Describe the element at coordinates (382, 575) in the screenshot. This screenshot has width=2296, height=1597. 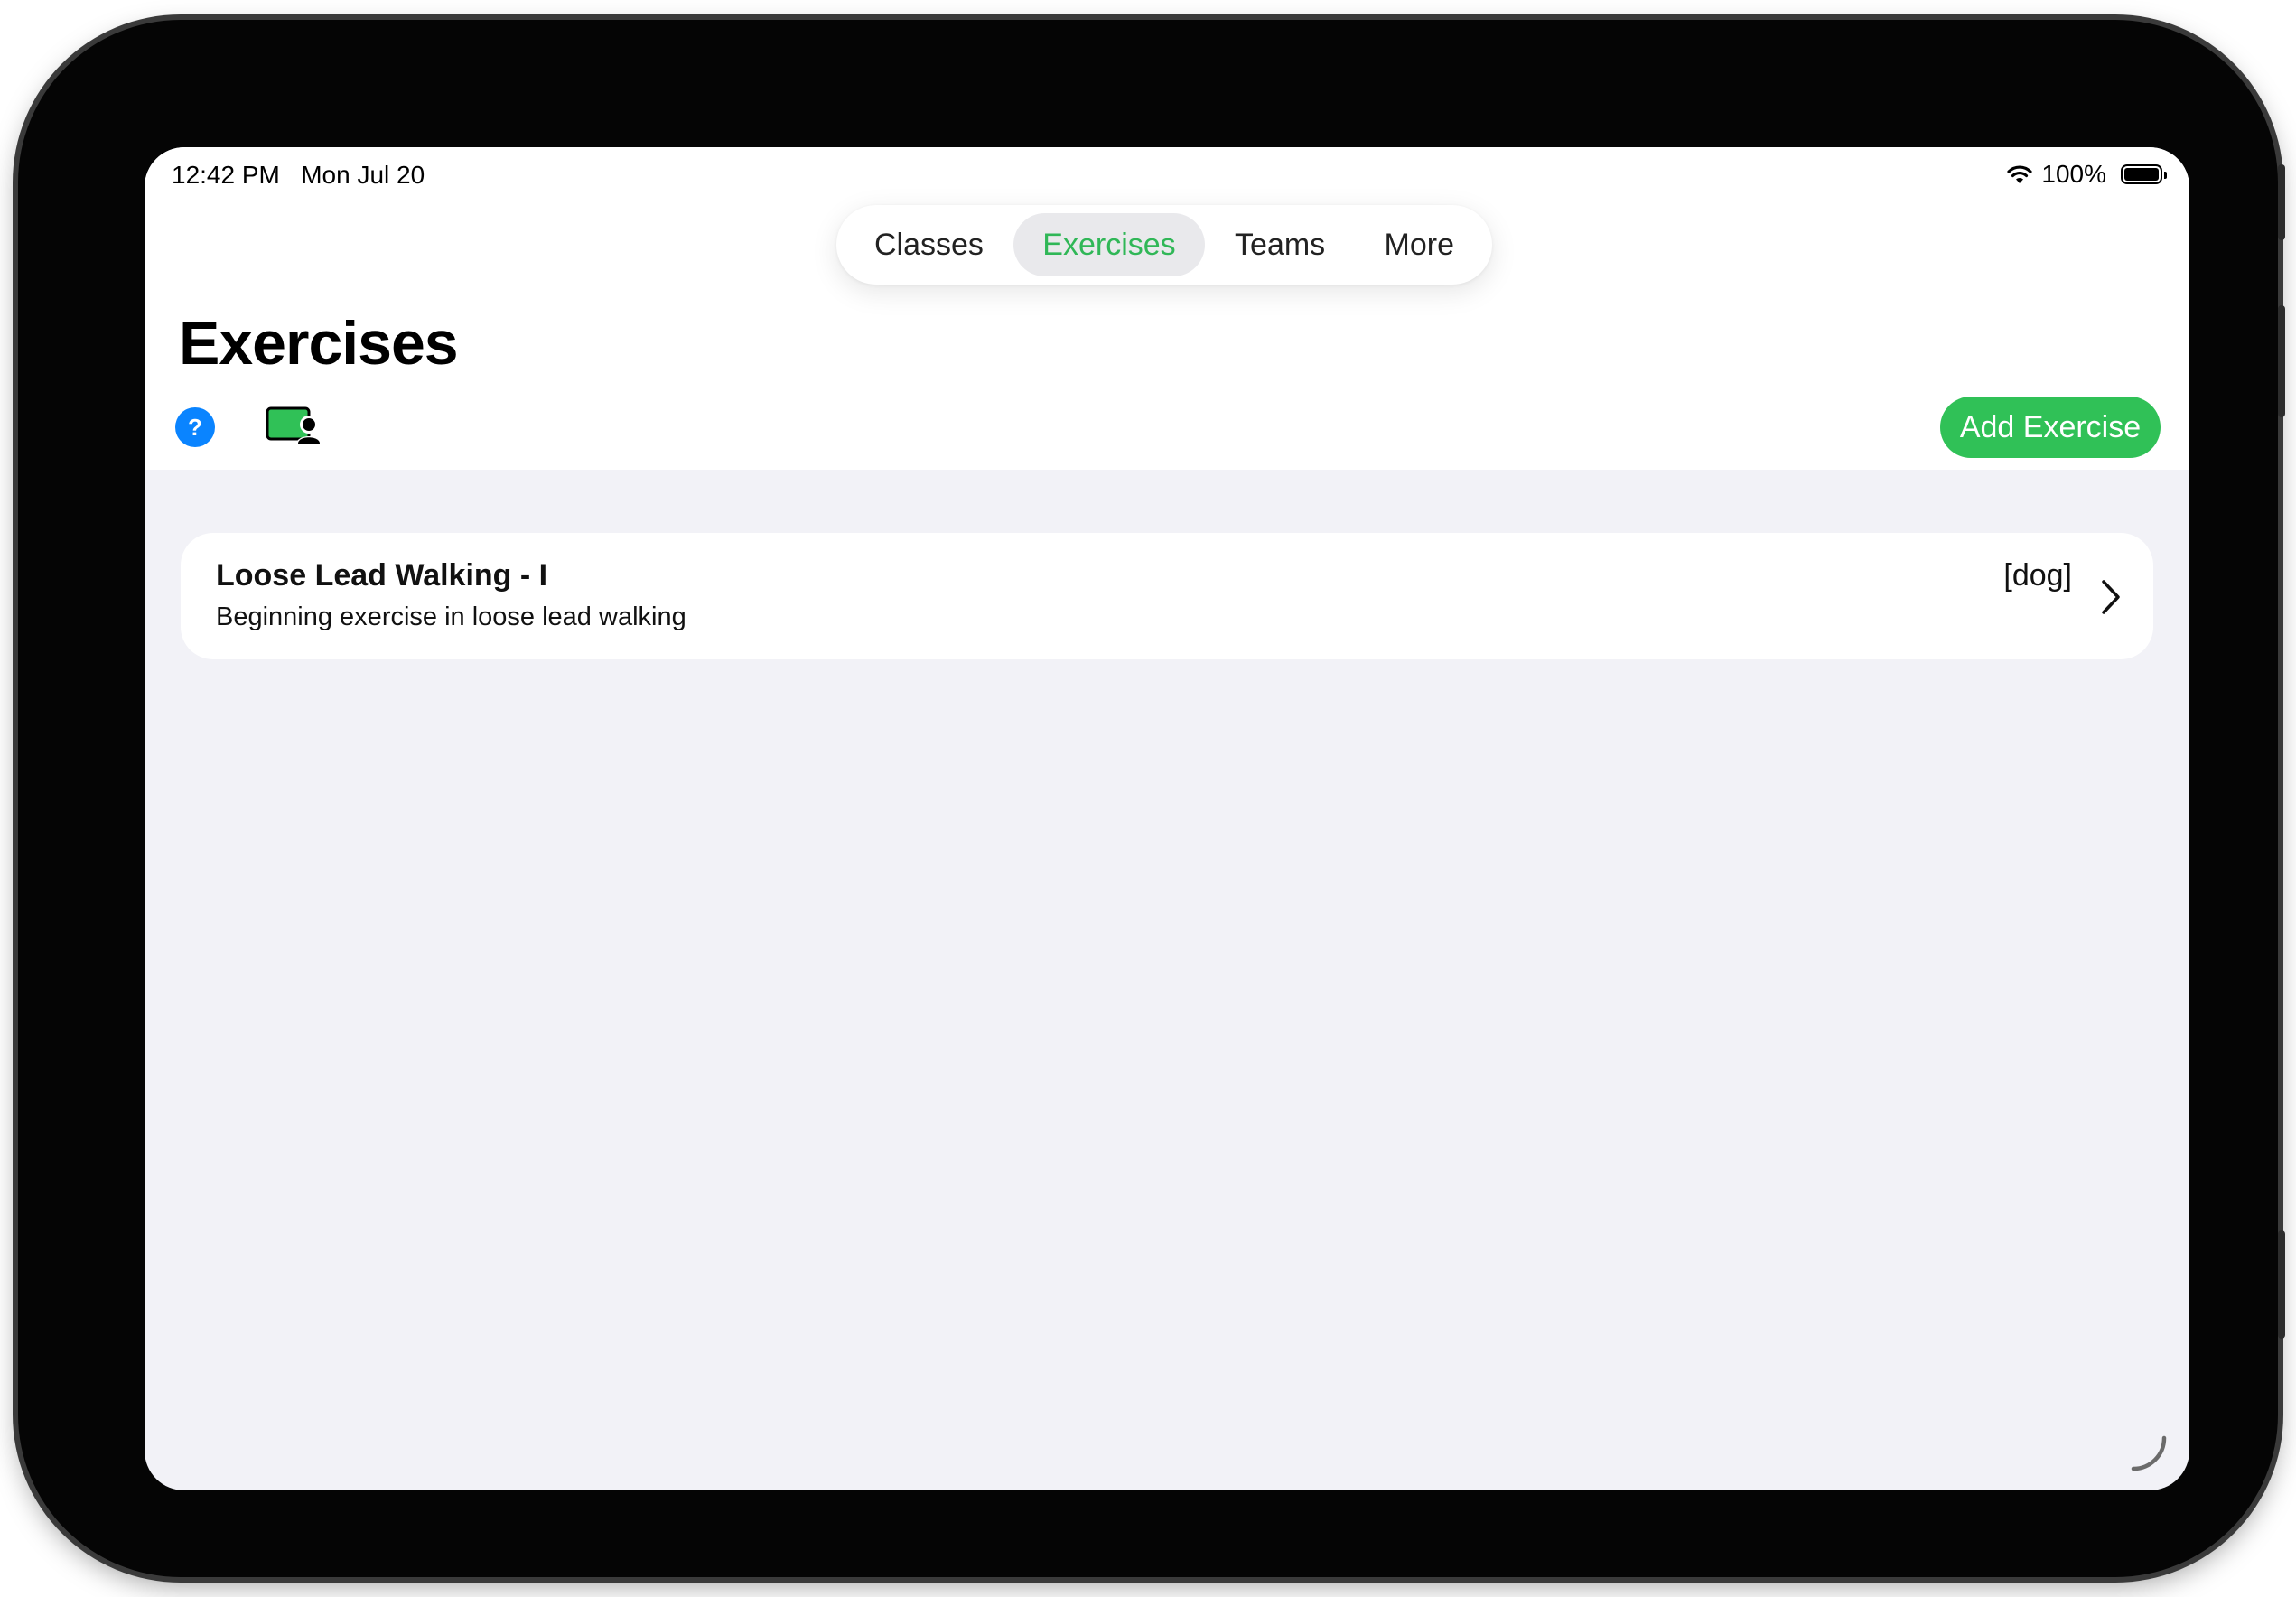
I see `exercise-title: Loose Lead Walking - I` at that location.